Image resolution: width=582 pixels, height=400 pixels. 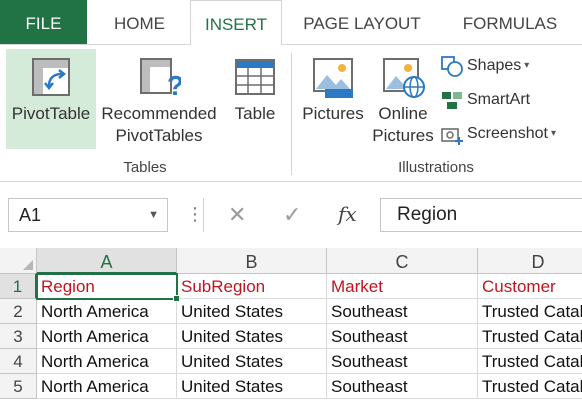 I want to click on row-header-3: 3, so click(x=18, y=336).